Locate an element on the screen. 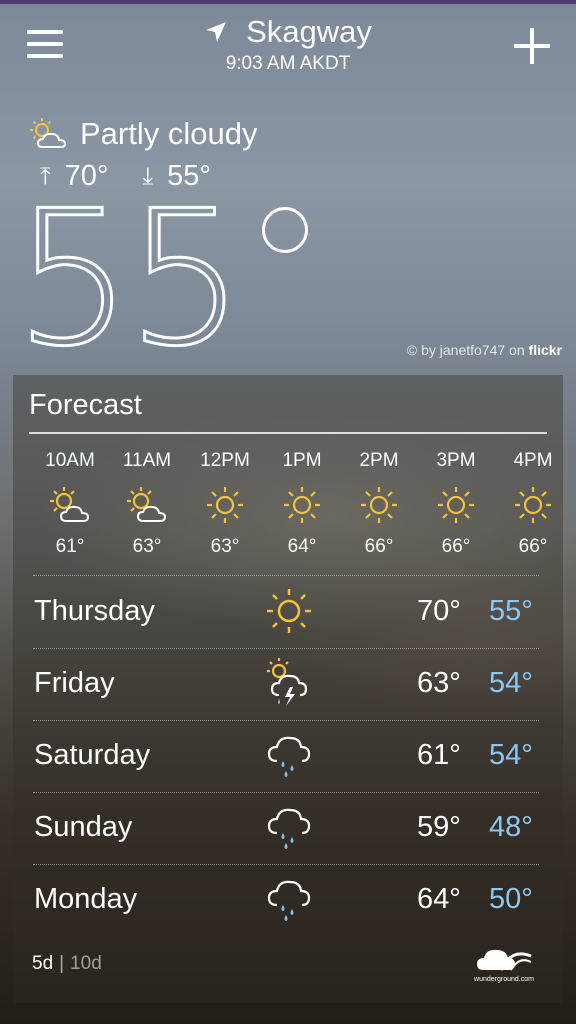 The height and width of the screenshot is (1024, 576). tab-5d: 5d is located at coordinates (42, 963).